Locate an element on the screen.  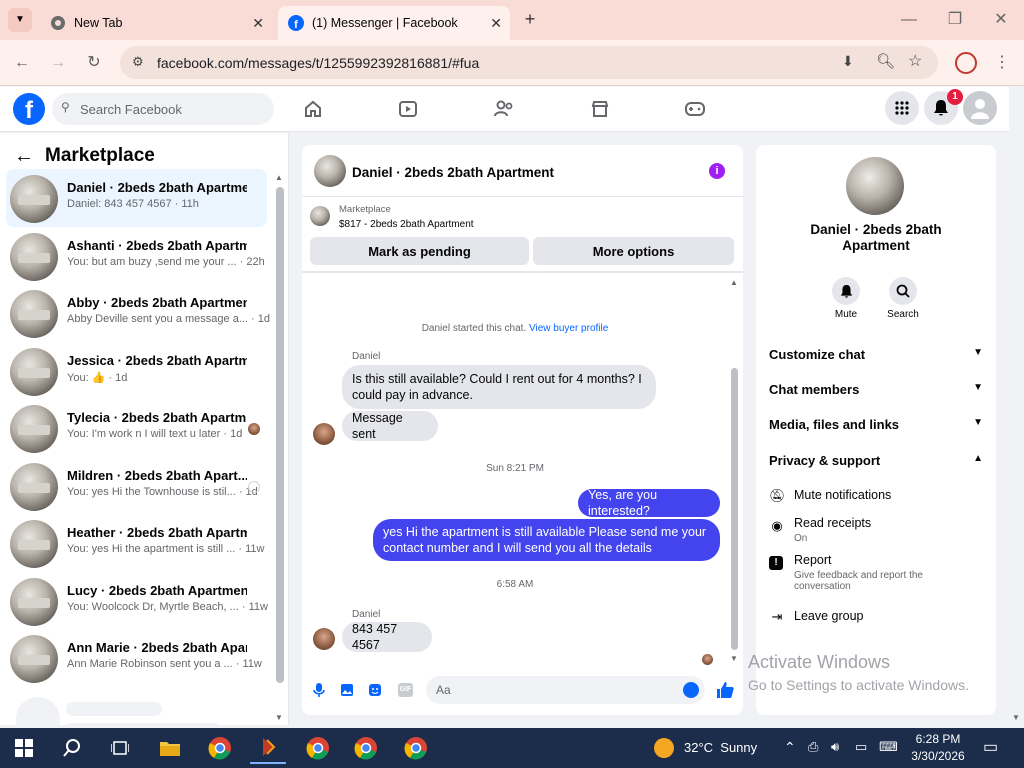
sidebar-scroll-thumb is located at coordinates (280, 435).